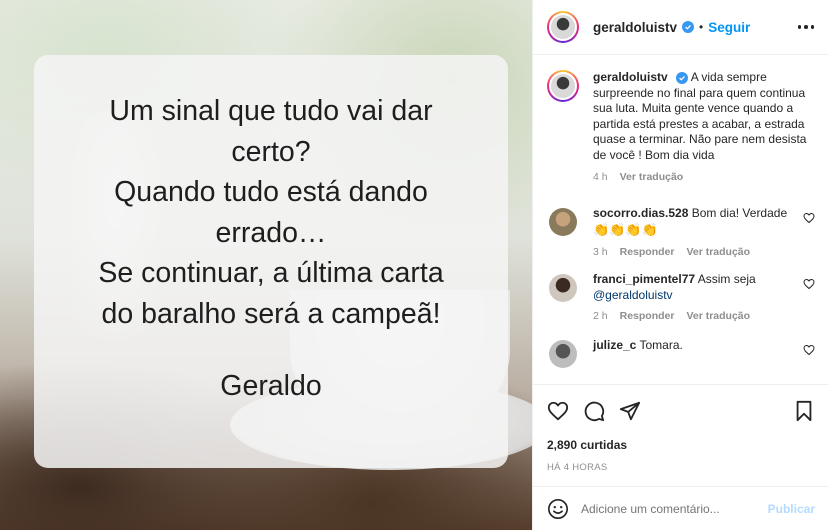 Image resolution: width=828 pixels, height=530 pixels. I want to click on quote-line: Se continuar, a última carta, so click(271, 273).